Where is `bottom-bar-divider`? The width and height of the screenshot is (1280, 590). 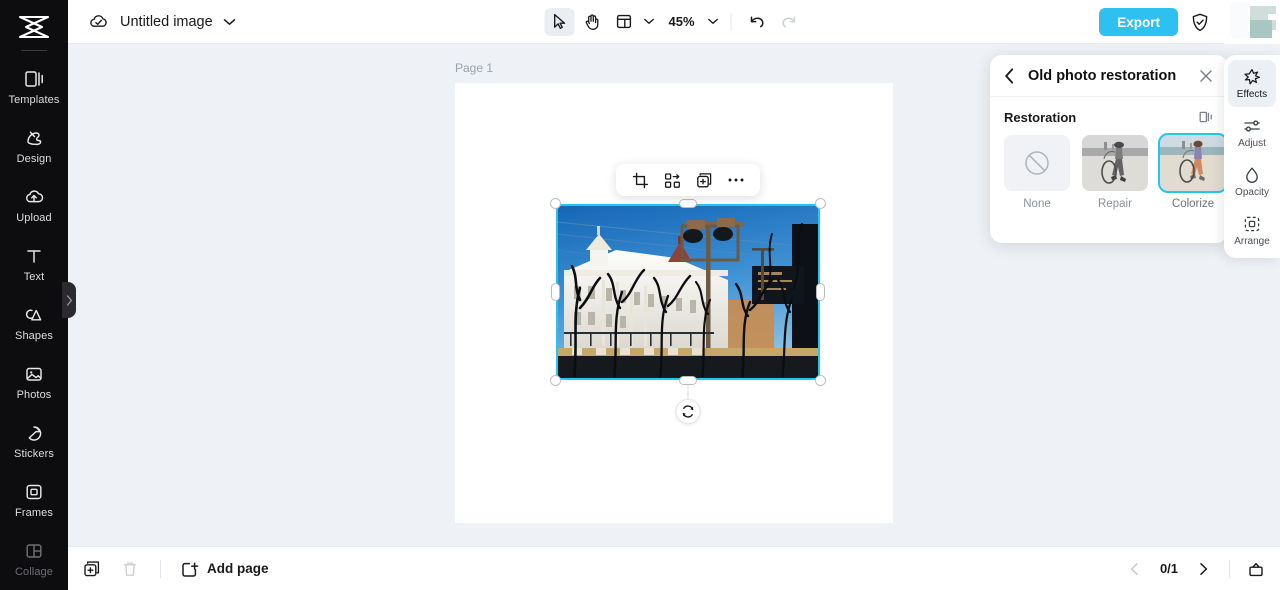 bottom-bar-divider is located at coordinates (160, 568).